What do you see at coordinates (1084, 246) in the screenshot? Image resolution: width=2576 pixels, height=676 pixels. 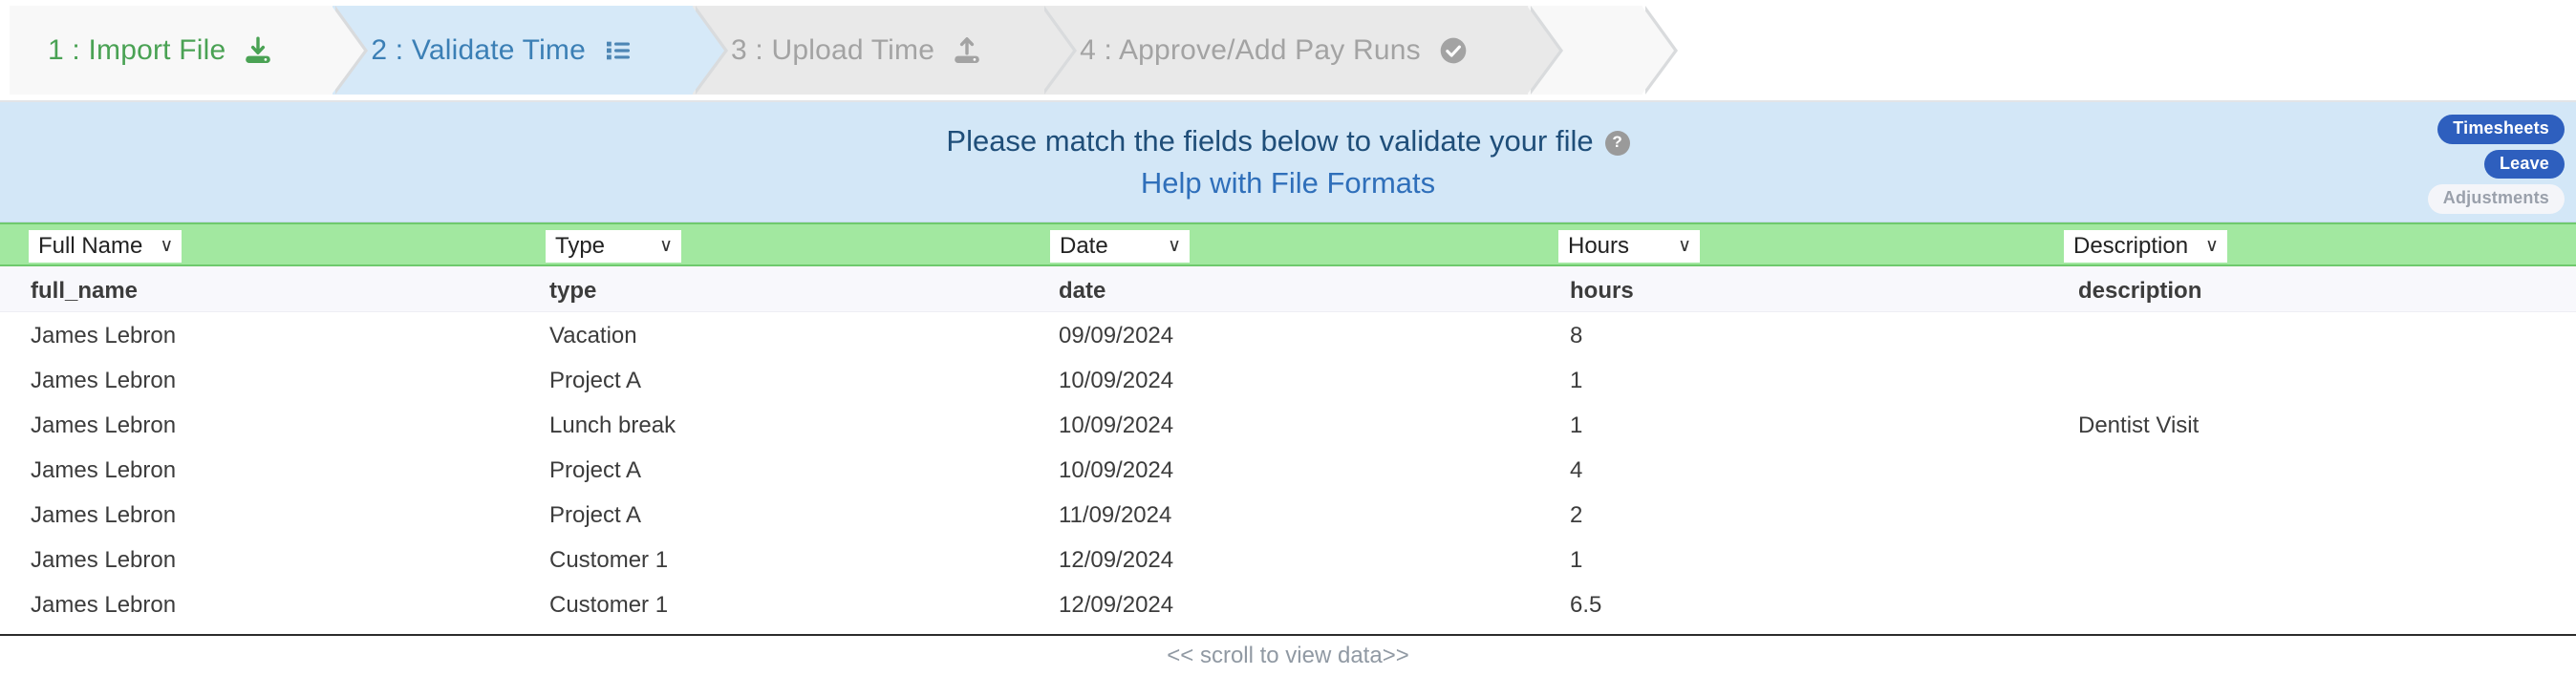 I see `mapping-select-value: Date` at bounding box center [1084, 246].